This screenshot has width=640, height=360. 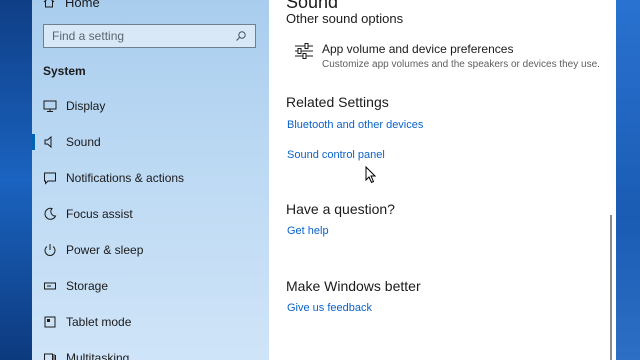 I want to click on power-icon, so click(x=50, y=250).